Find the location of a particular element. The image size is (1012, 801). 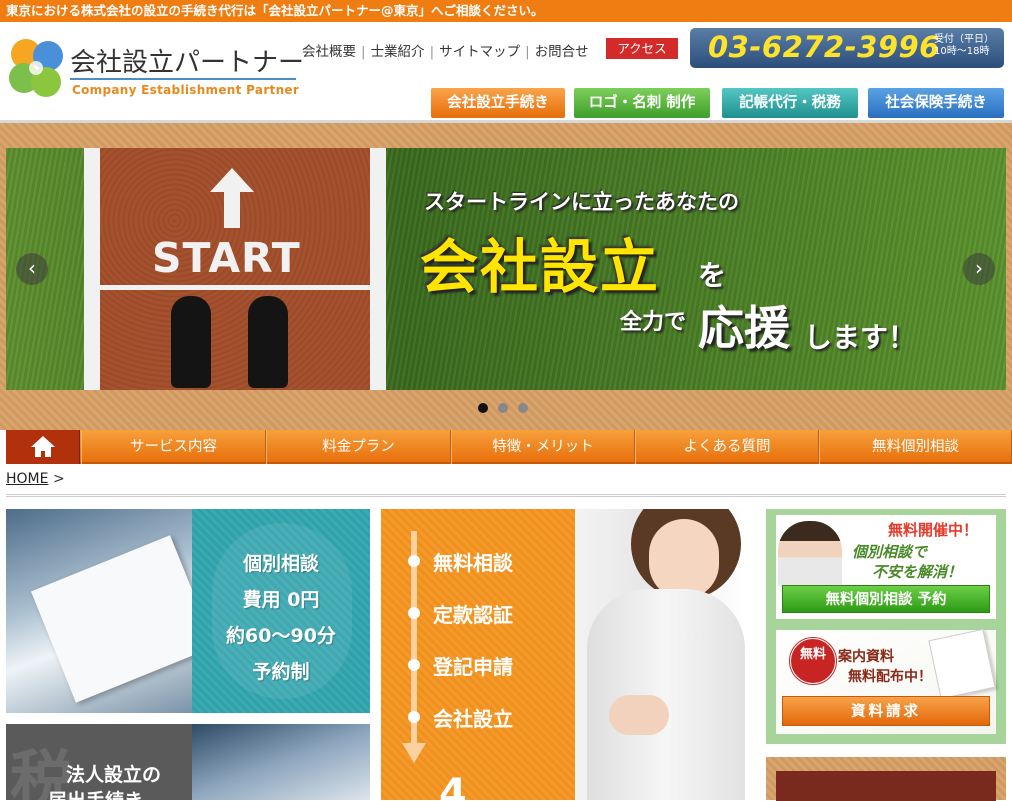

consult-line-3: 約60～90分 is located at coordinates (281, 636).